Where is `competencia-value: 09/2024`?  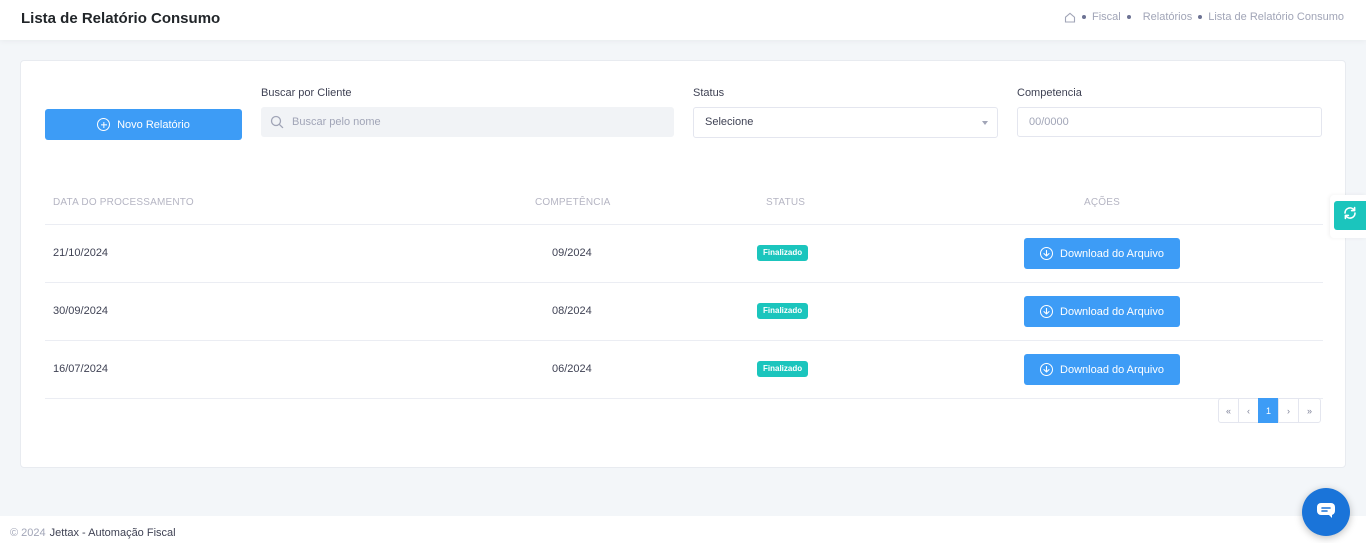
competencia-value: 09/2024 is located at coordinates (572, 253).